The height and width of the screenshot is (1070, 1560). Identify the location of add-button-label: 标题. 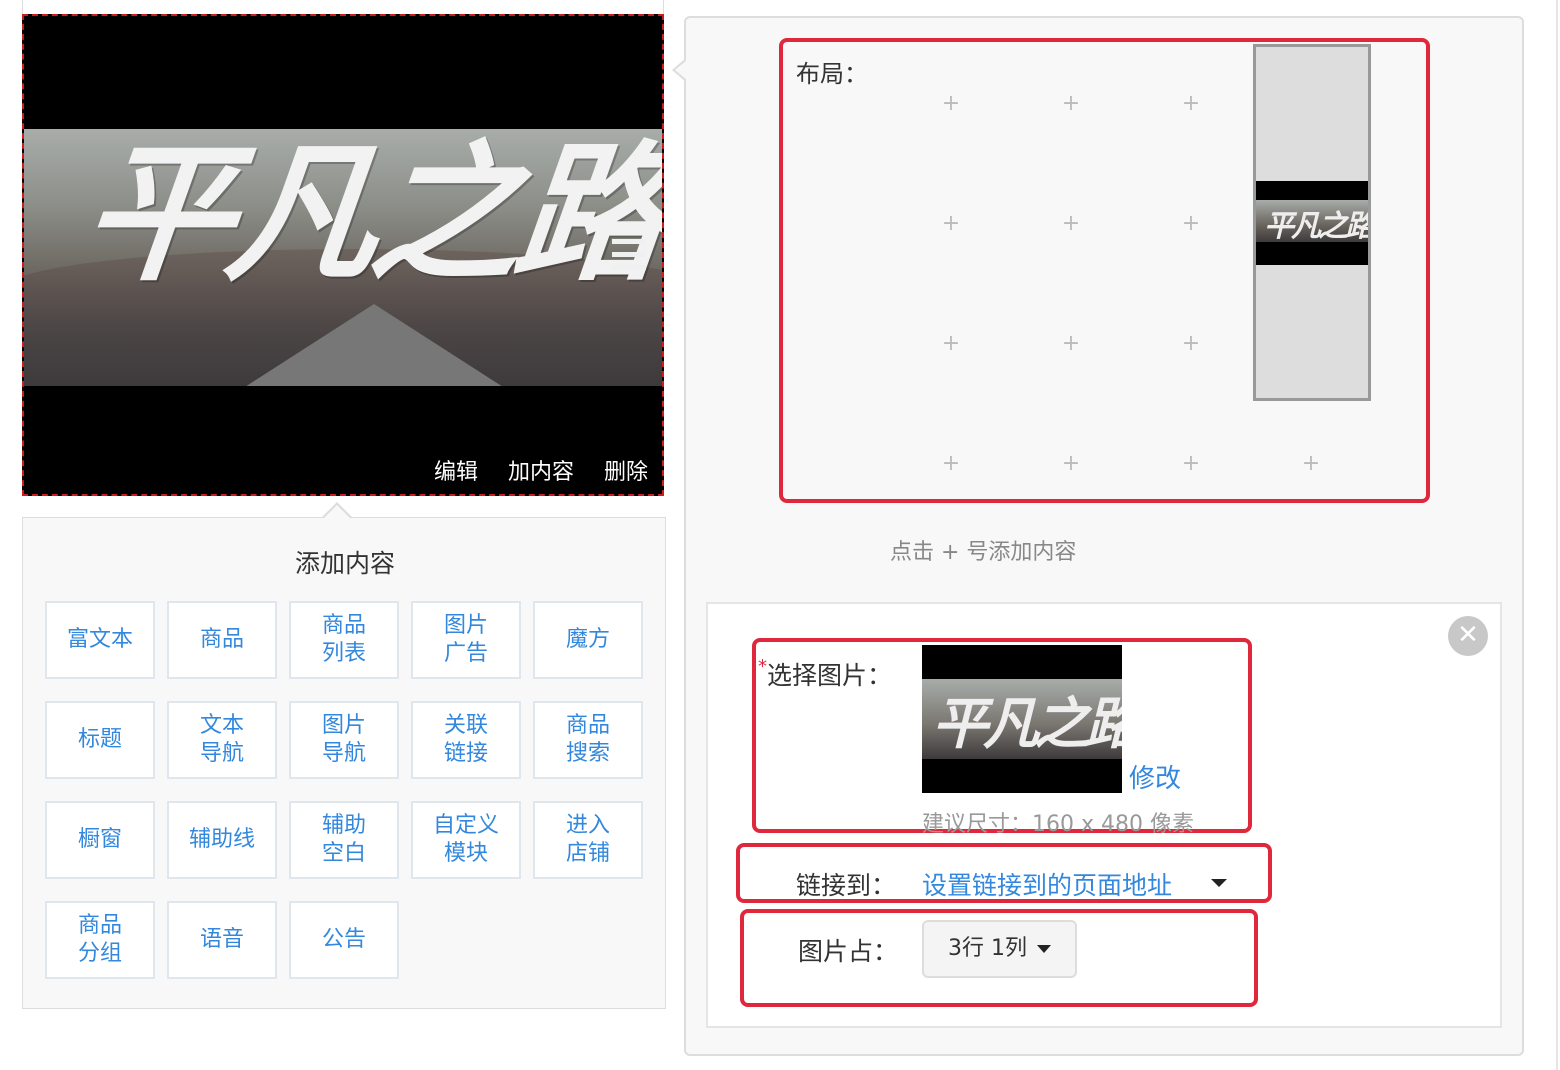
(100, 740).